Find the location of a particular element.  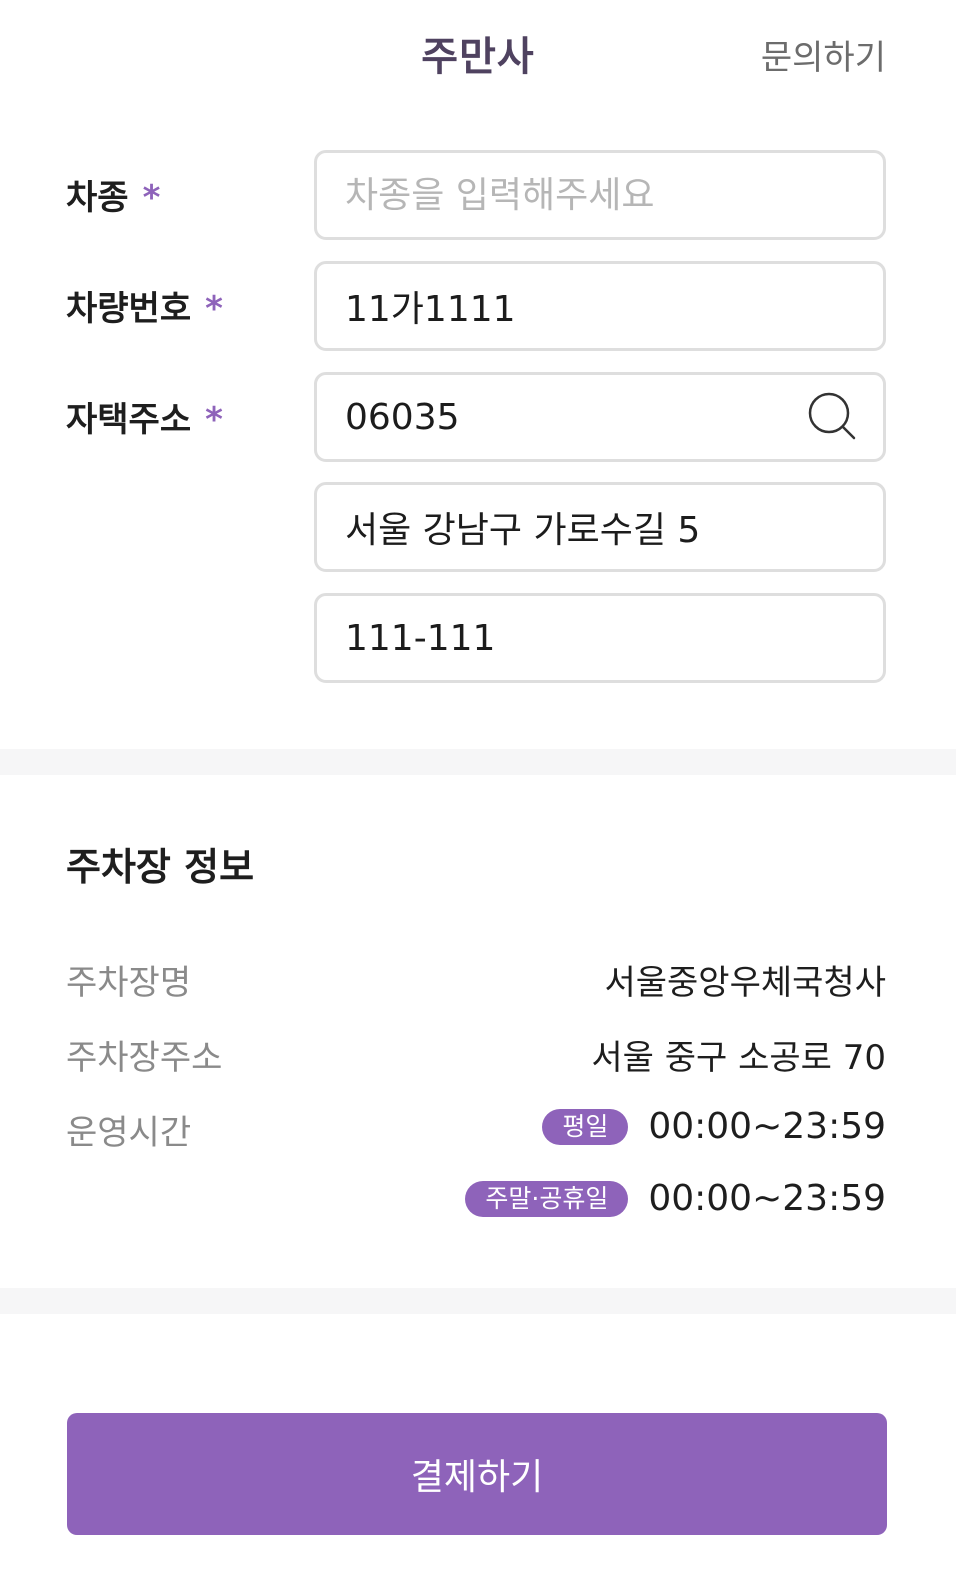

inquiry-link: 문의하기 is located at coordinates (823, 54).